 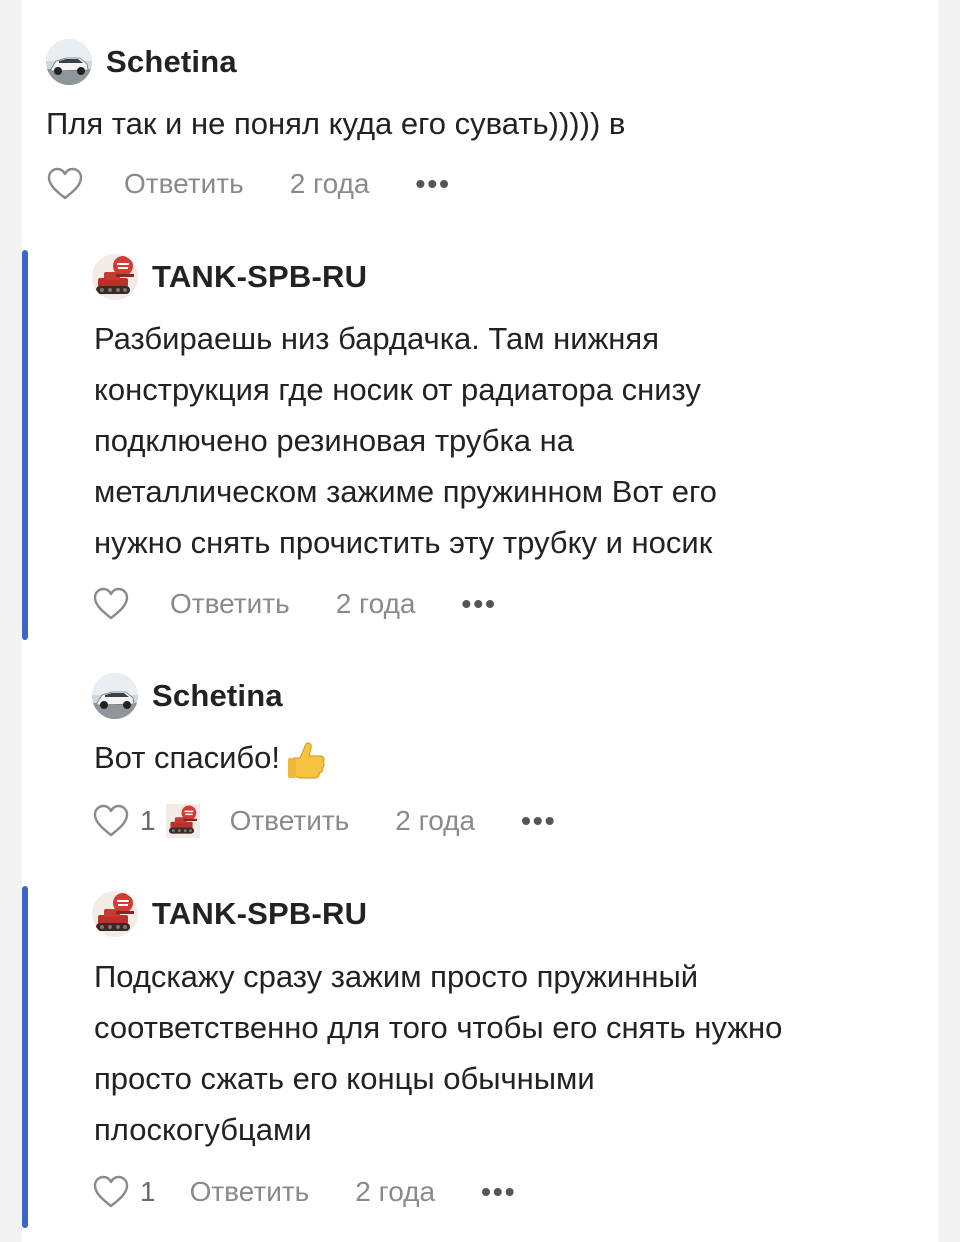 What do you see at coordinates (396, 976) in the screenshot?
I see `text-line: Подскажу сразу зажим просто пружинный` at bounding box center [396, 976].